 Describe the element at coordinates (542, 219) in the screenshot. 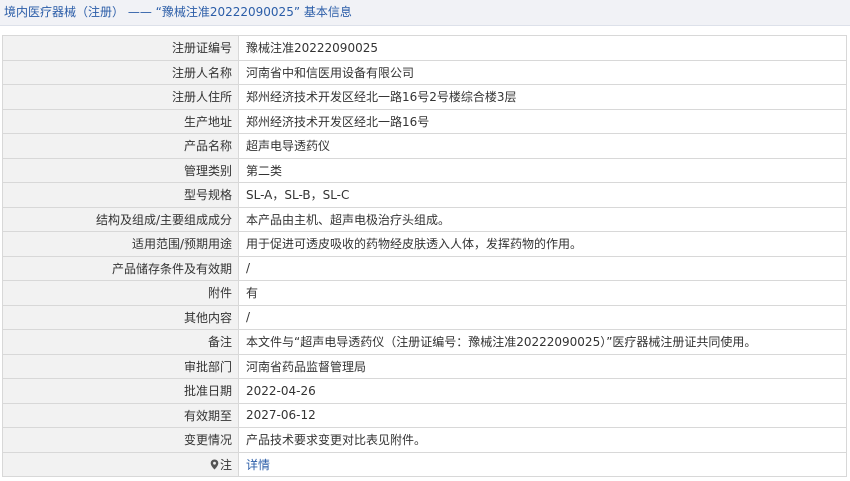

I see `row-value: 本产品由主机、超声电极治疗头组成。` at that location.